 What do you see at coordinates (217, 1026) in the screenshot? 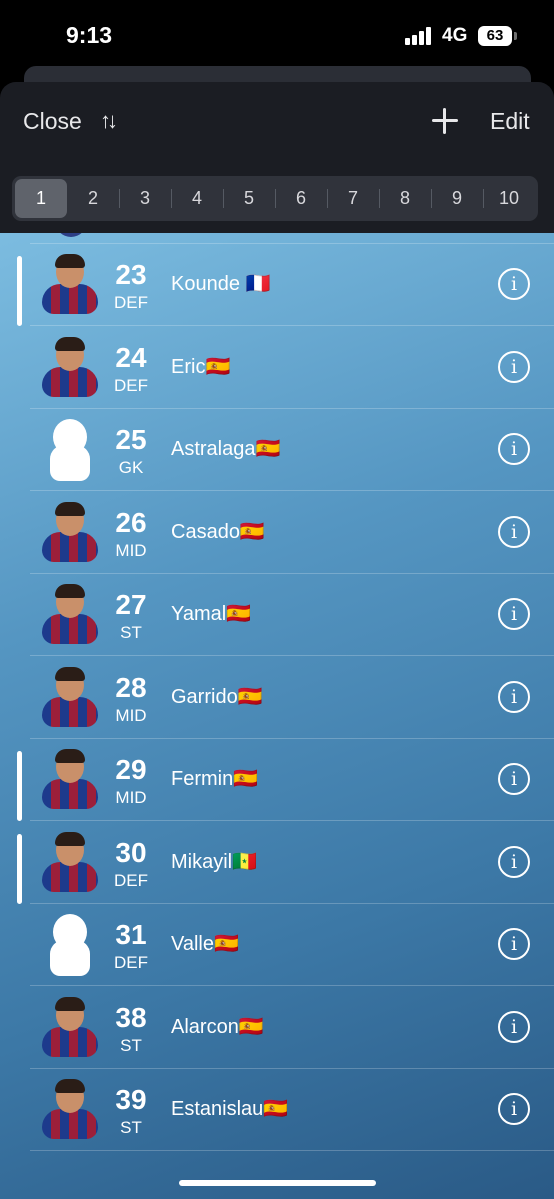
I see `player-name: Alarcon🇪🇸` at bounding box center [217, 1026].